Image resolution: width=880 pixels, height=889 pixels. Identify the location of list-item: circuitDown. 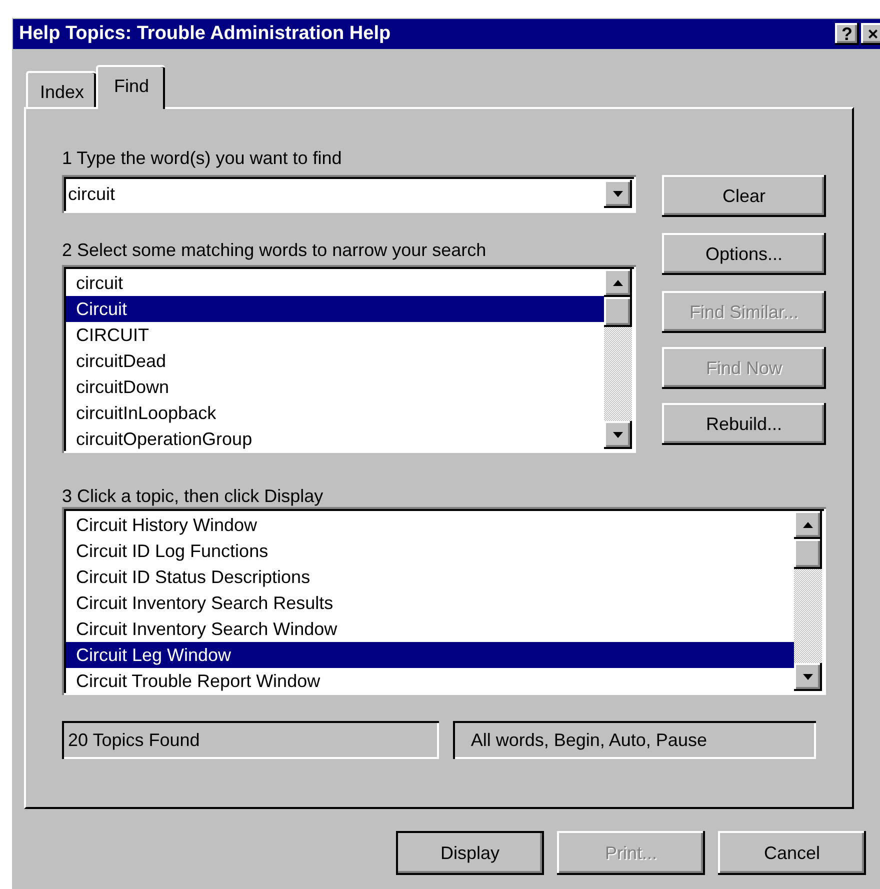
(335, 387).